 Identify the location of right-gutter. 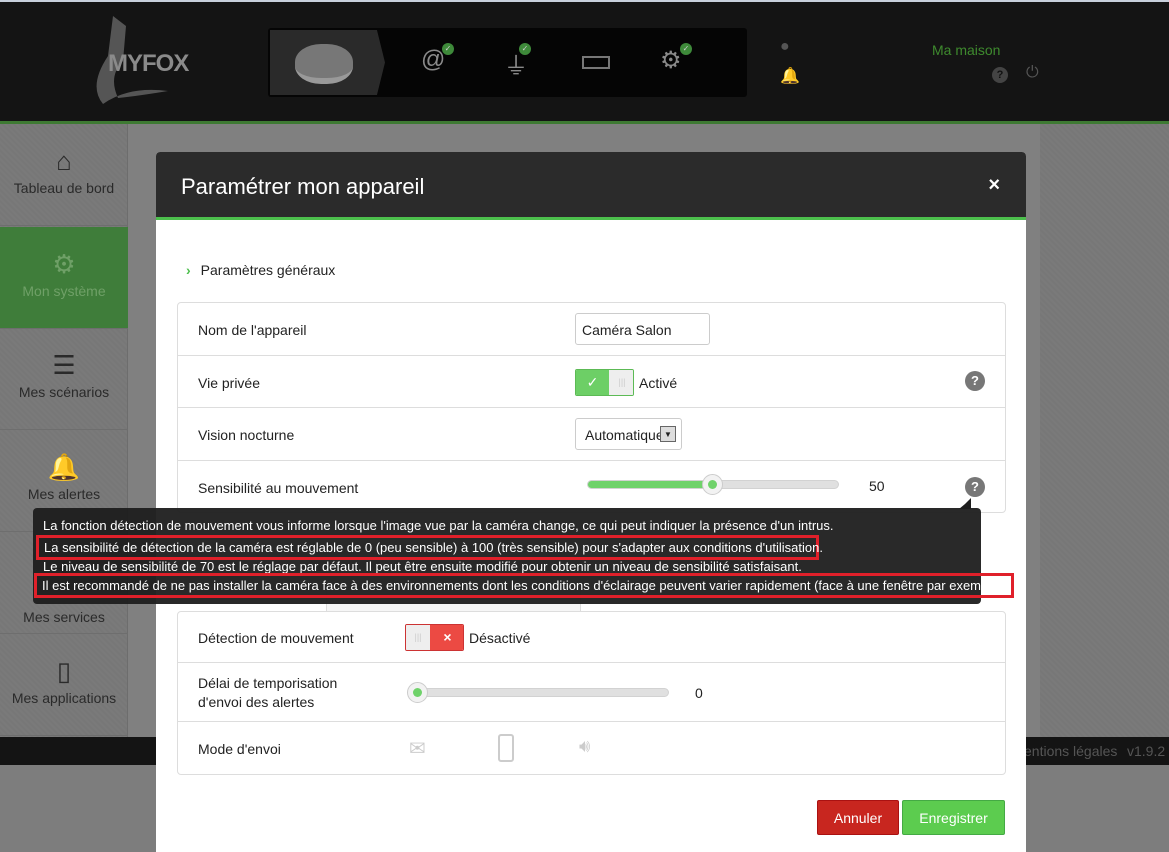
(1104, 430).